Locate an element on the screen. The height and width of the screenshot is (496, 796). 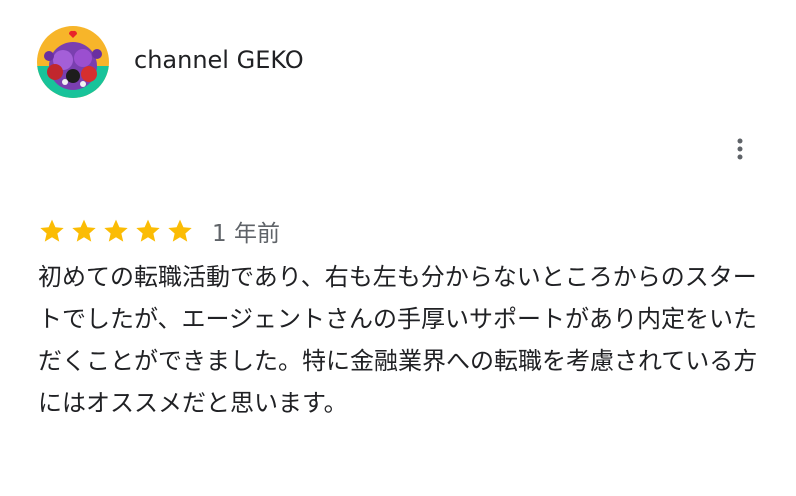
rating-row: 1 年前 is located at coordinates (159, 231).